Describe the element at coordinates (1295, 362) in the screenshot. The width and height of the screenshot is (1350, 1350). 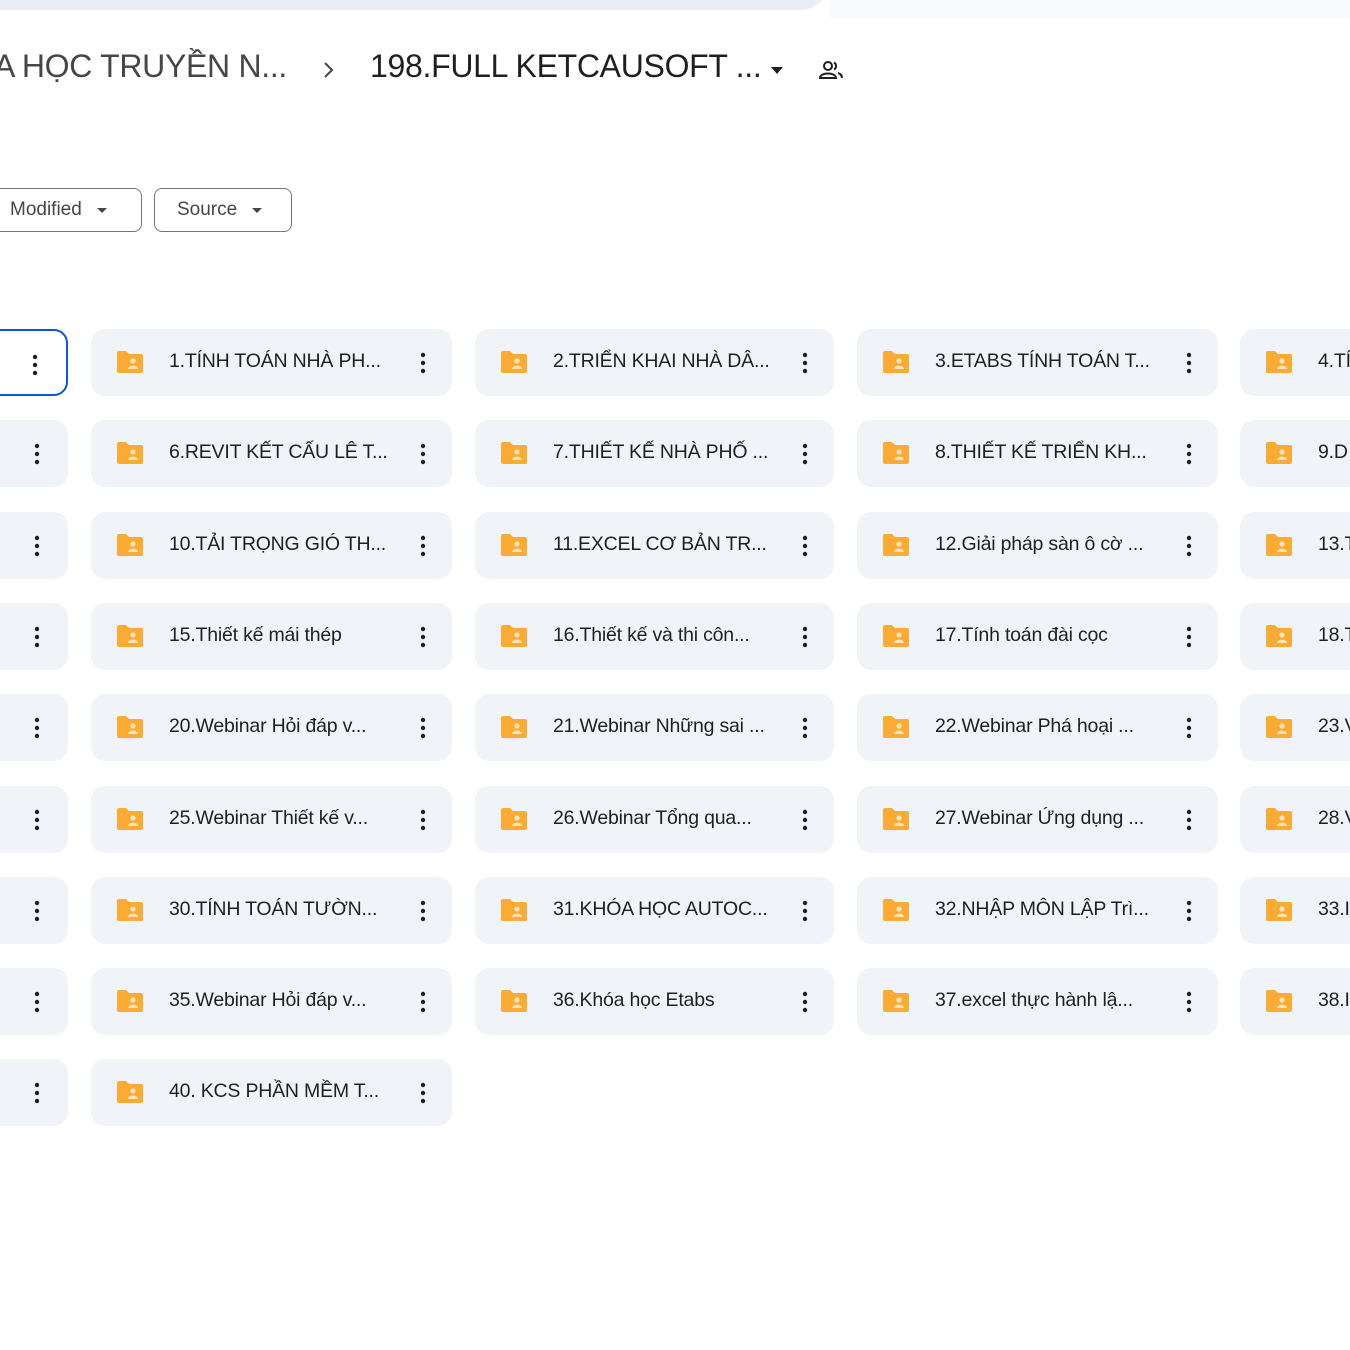
I see `folder-card: 4.TÍ` at that location.